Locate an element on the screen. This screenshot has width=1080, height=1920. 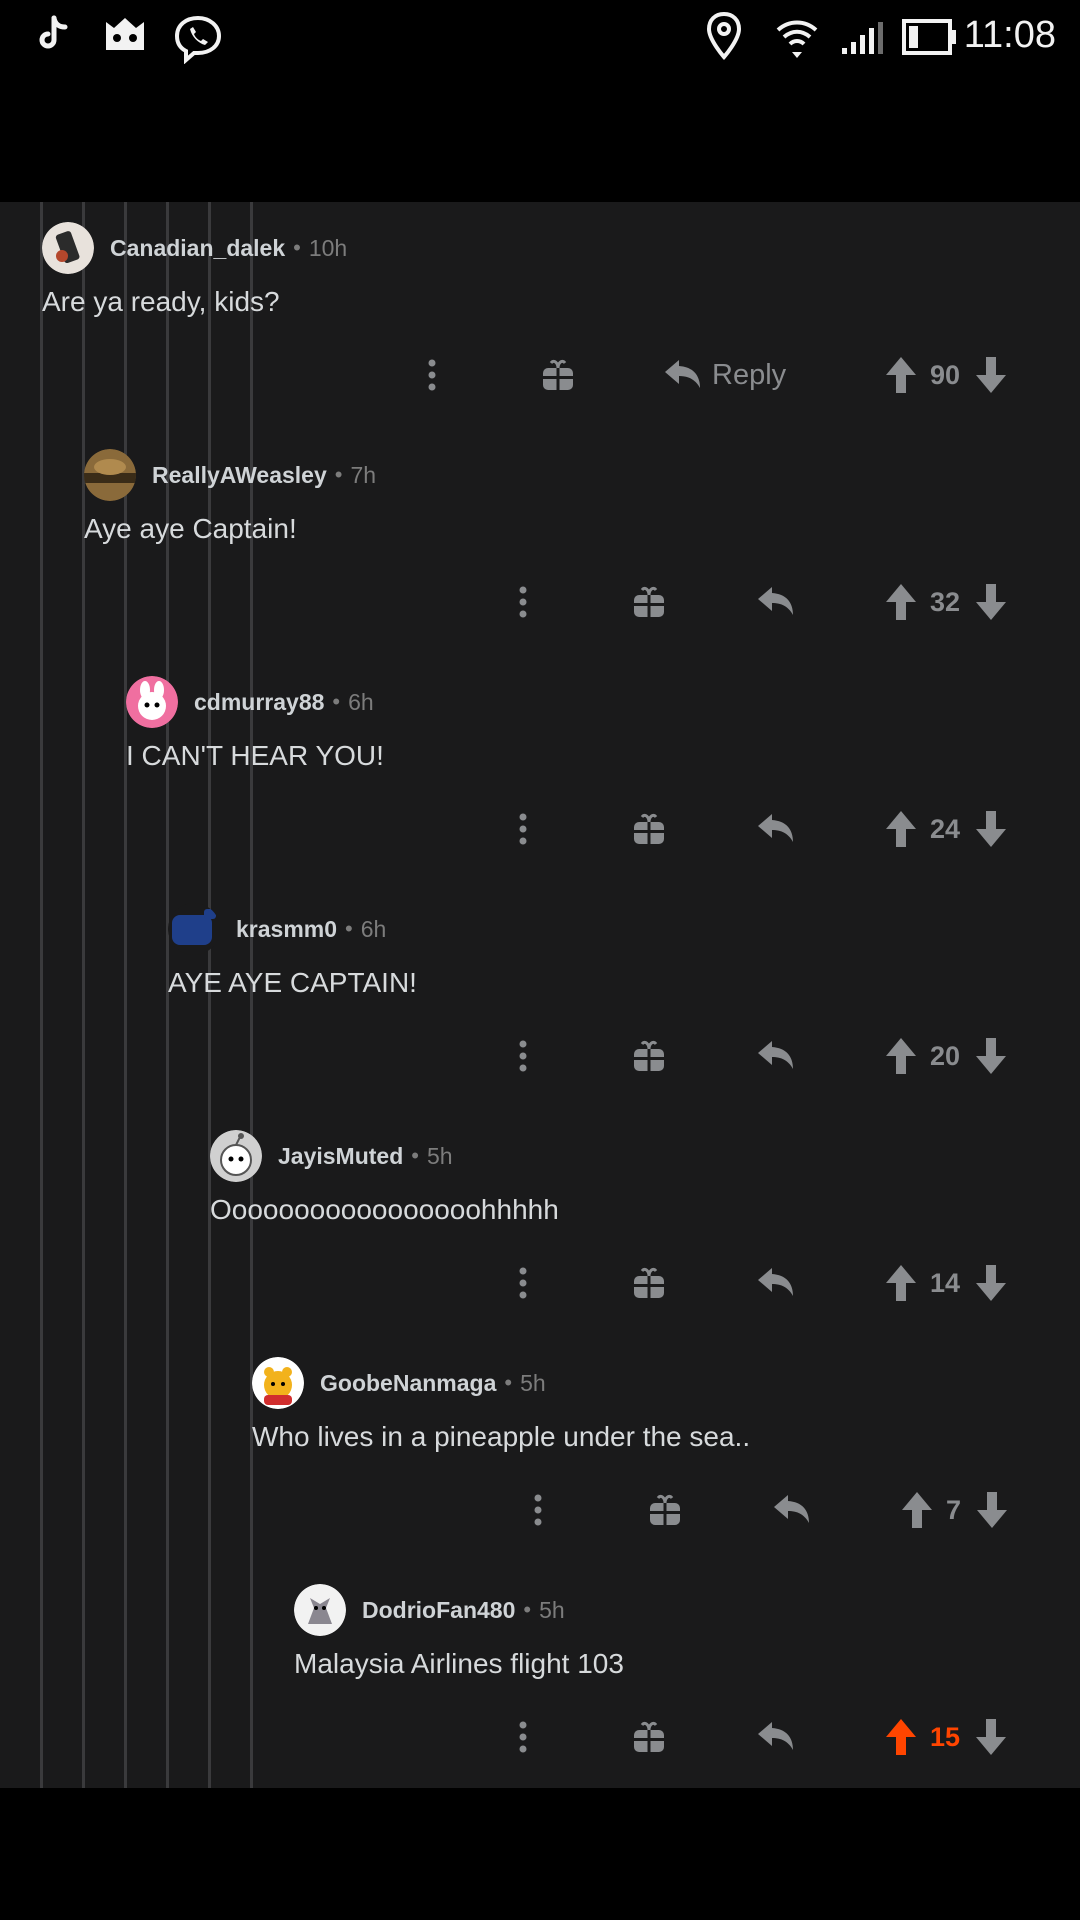
vote-controls: 15 is located at coordinates (946, 1737).